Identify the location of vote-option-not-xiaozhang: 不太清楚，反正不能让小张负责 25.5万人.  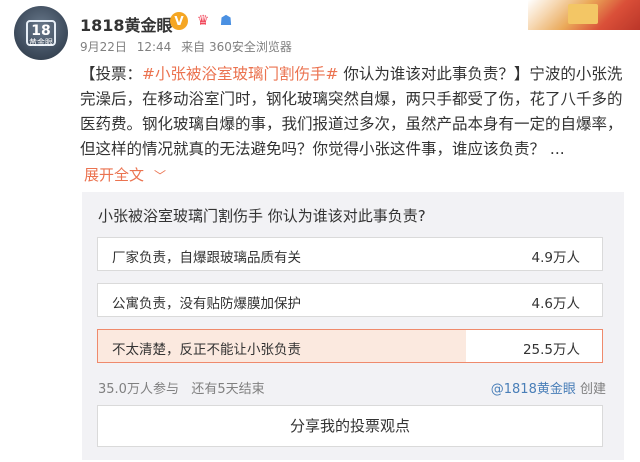
(350, 346).